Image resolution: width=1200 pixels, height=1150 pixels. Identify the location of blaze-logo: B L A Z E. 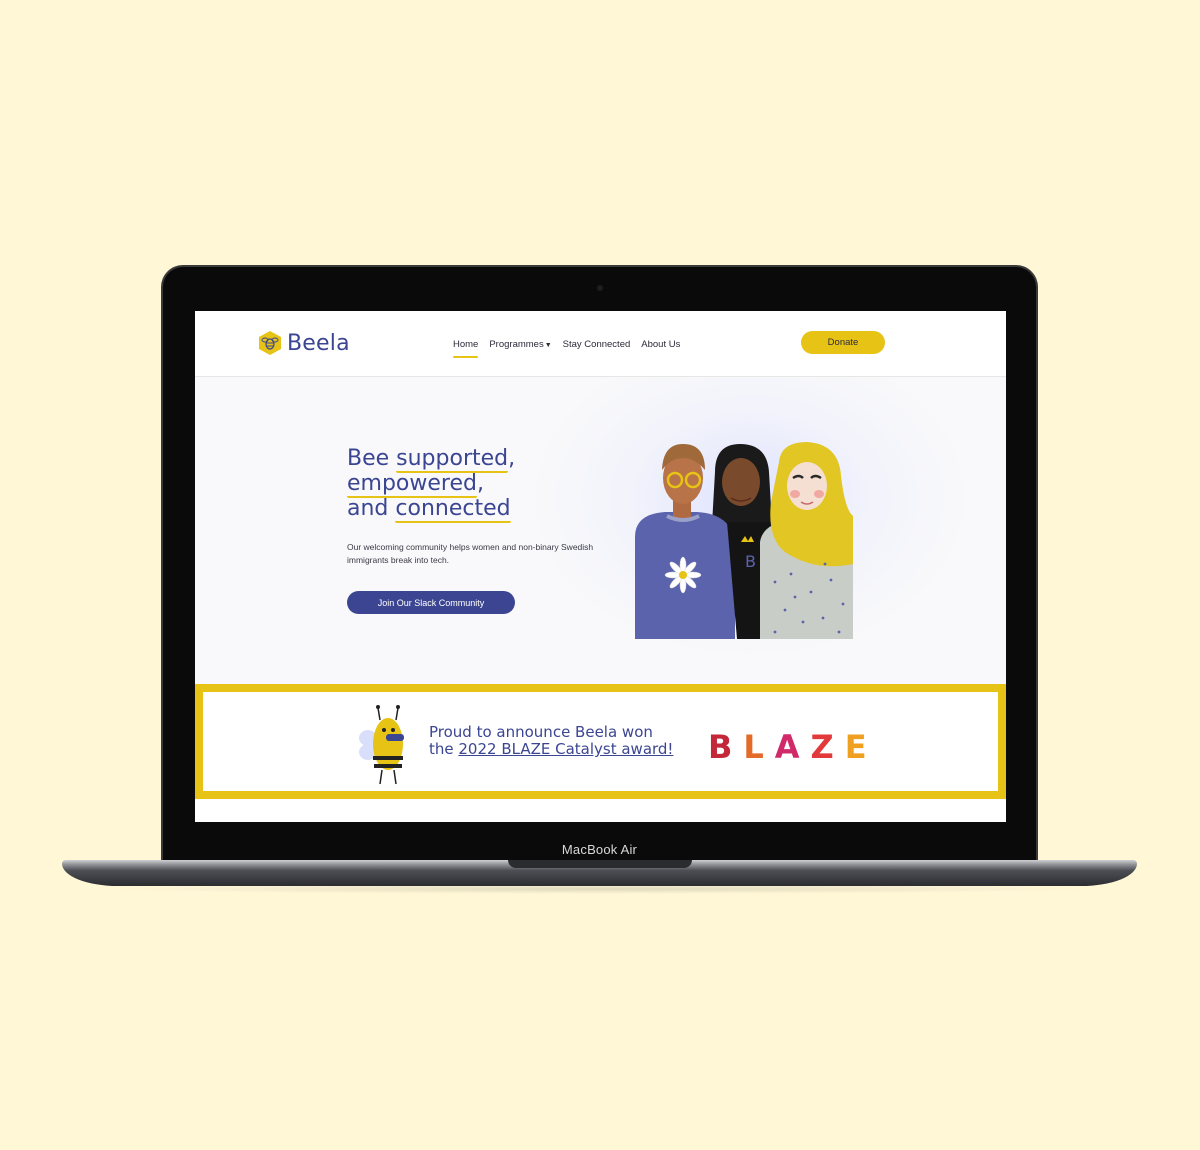
(787, 747).